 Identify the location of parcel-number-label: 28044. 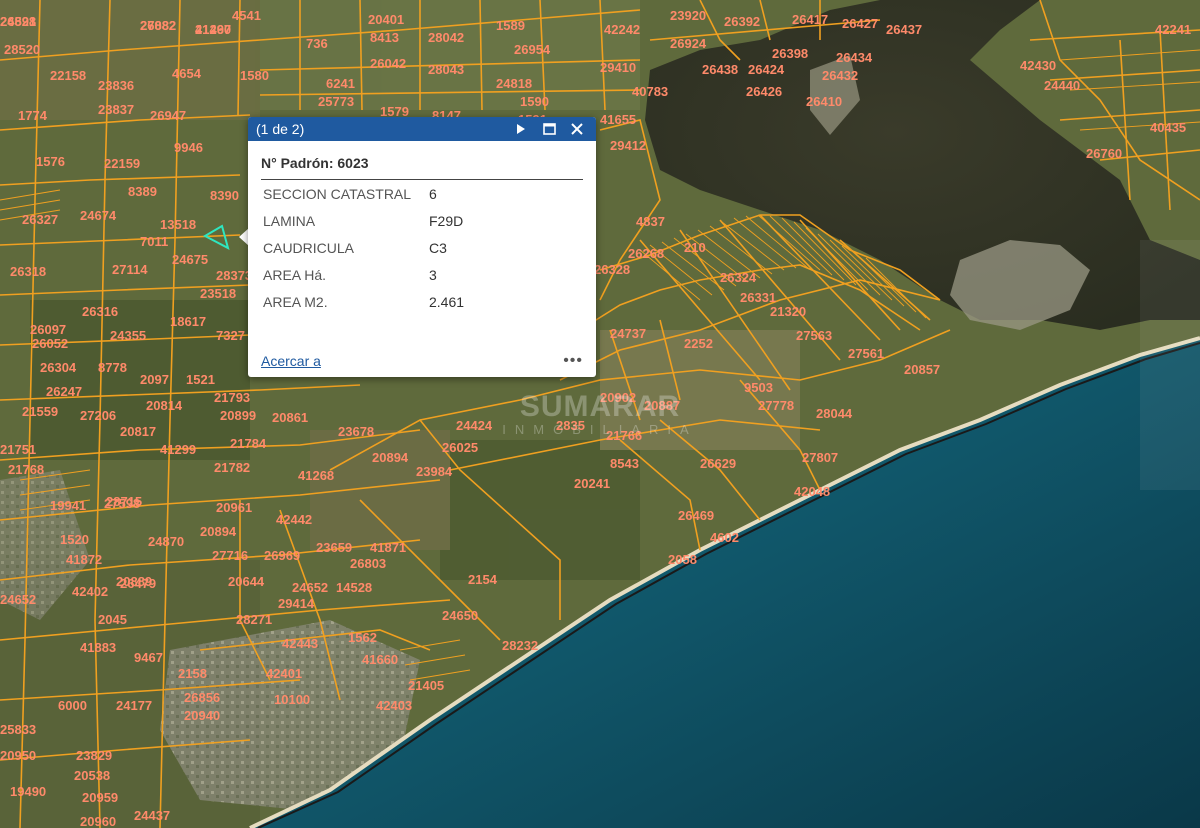
(834, 413).